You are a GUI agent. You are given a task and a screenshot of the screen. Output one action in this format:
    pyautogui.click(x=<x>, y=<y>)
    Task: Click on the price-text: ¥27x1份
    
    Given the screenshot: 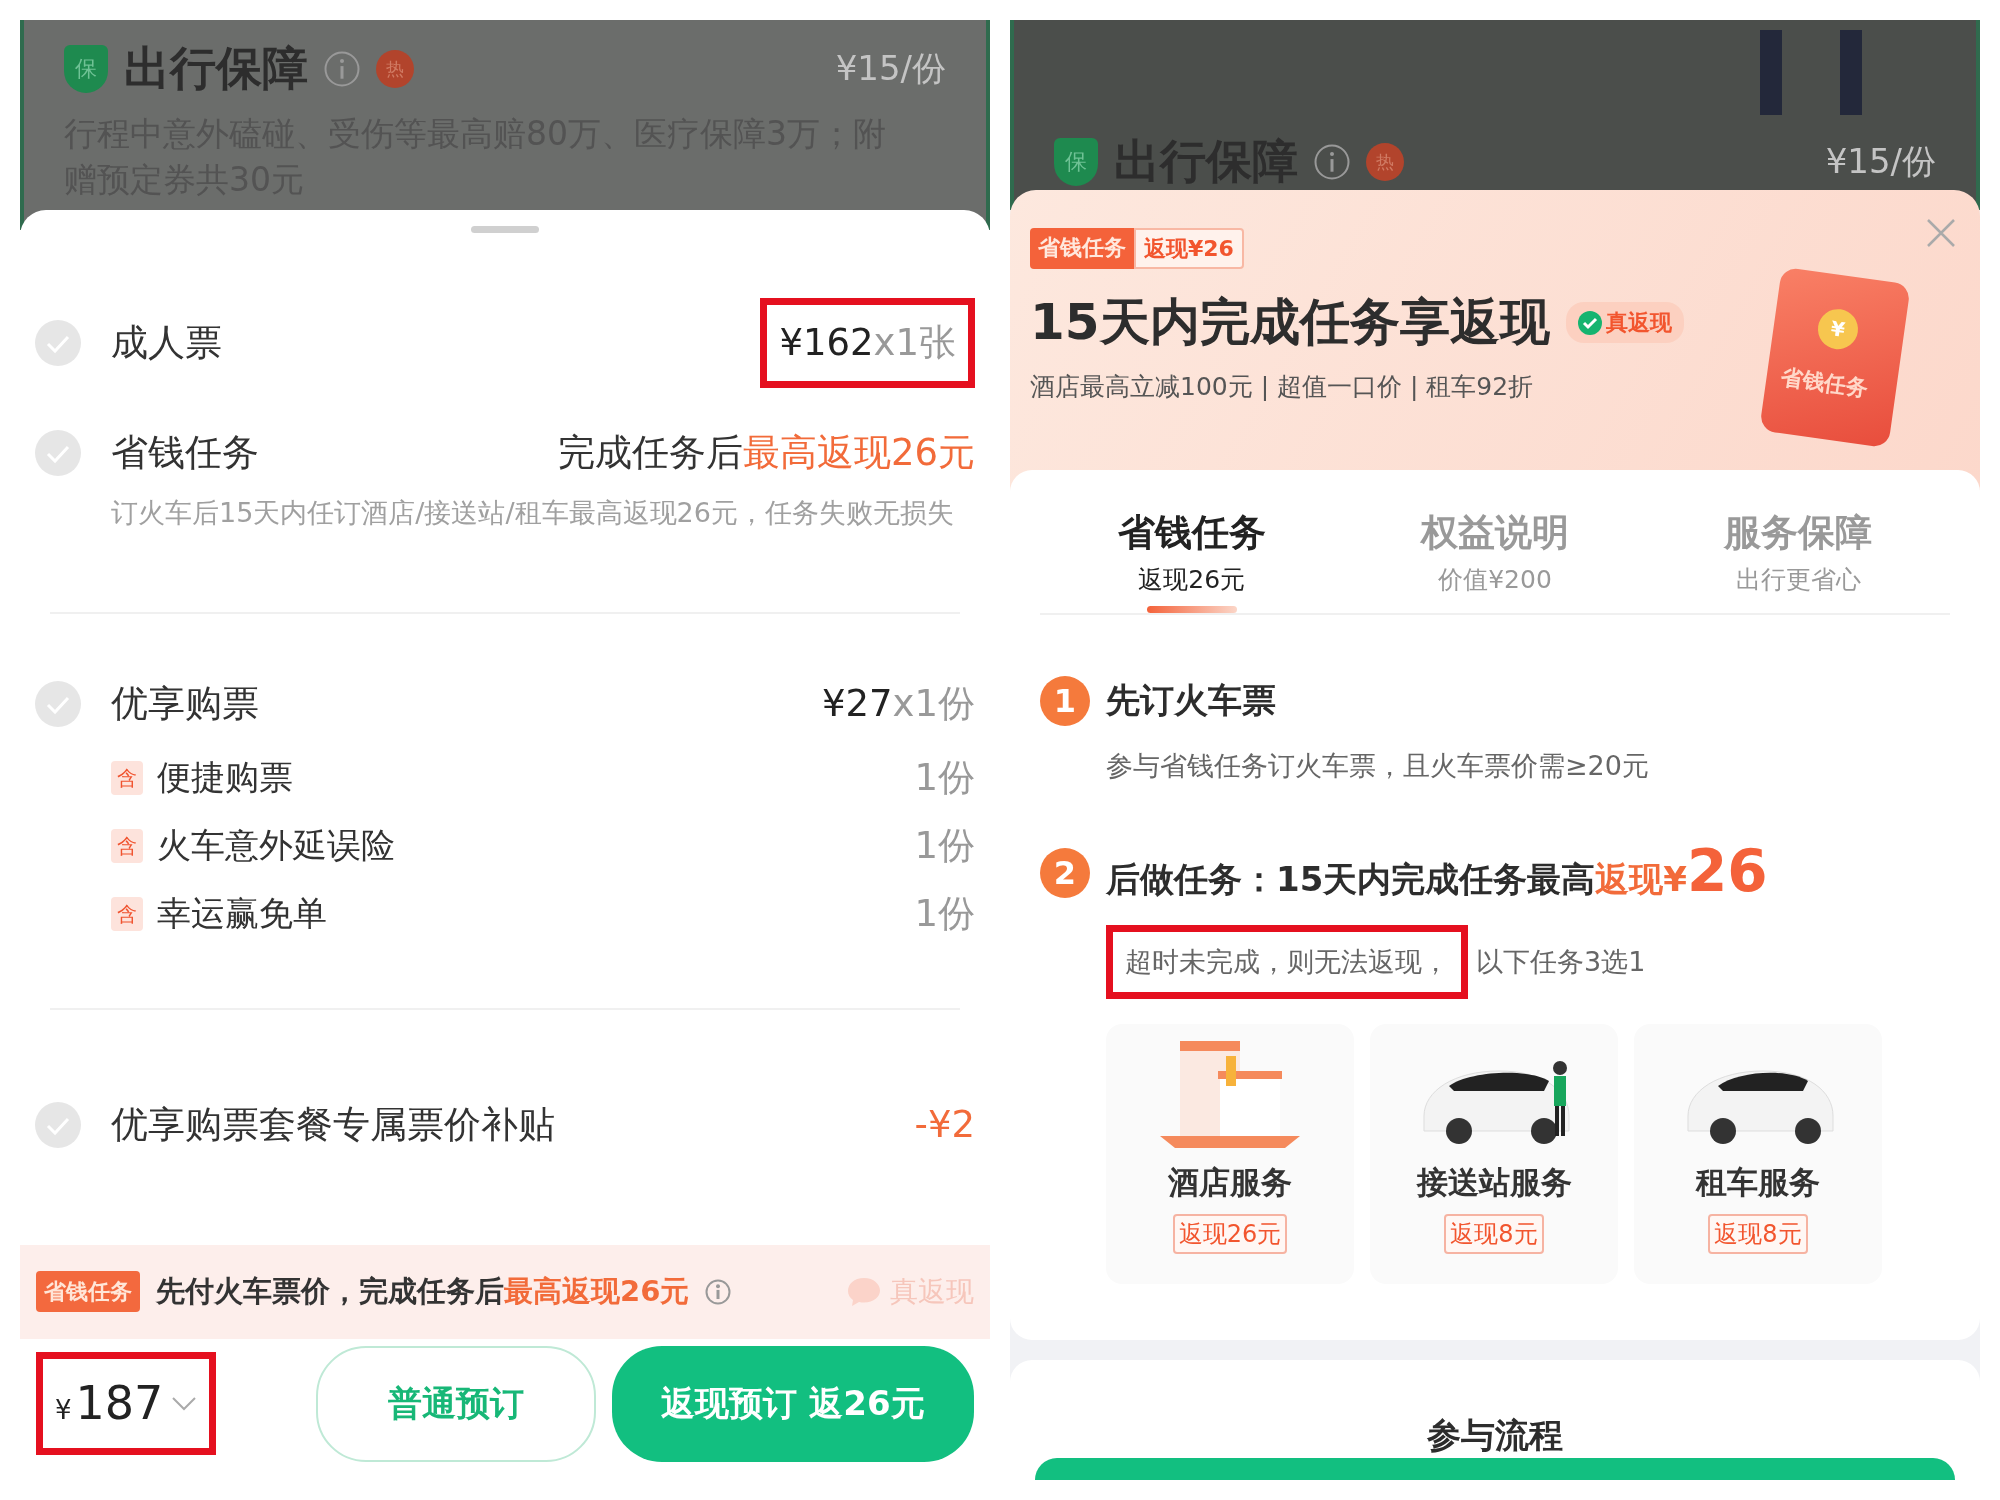 What is the action you would take?
    pyautogui.click(x=898, y=703)
    